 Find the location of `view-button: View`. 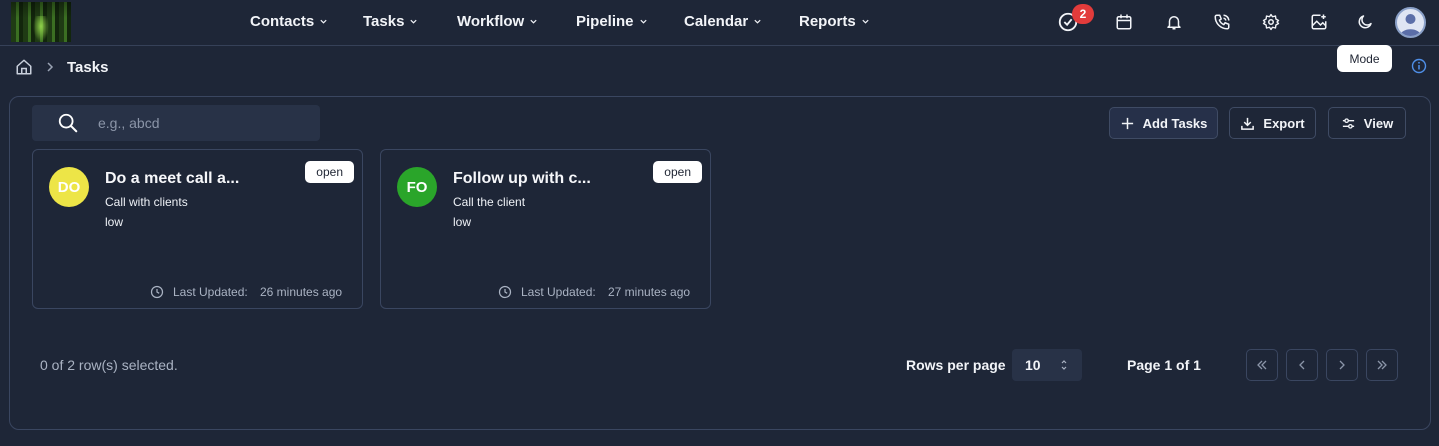

view-button: View is located at coordinates (1367, 123).